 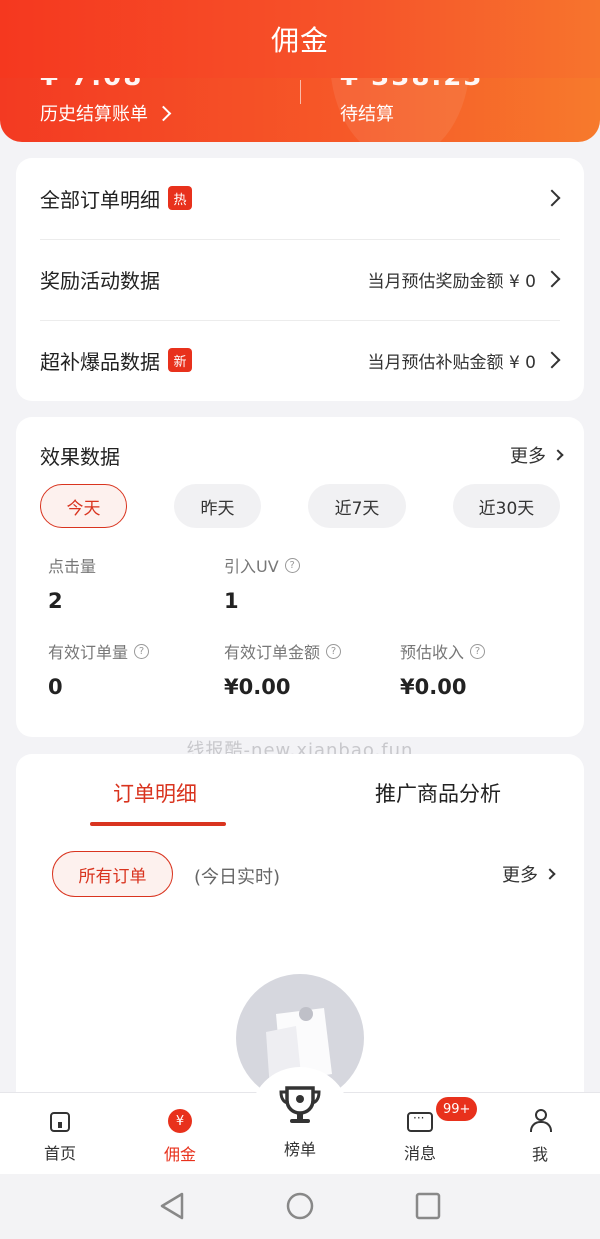 What do you see at coordinates (357, 506) in the screenshot?
I see `period-7days: 近7天` at bounding box center [357, 506].